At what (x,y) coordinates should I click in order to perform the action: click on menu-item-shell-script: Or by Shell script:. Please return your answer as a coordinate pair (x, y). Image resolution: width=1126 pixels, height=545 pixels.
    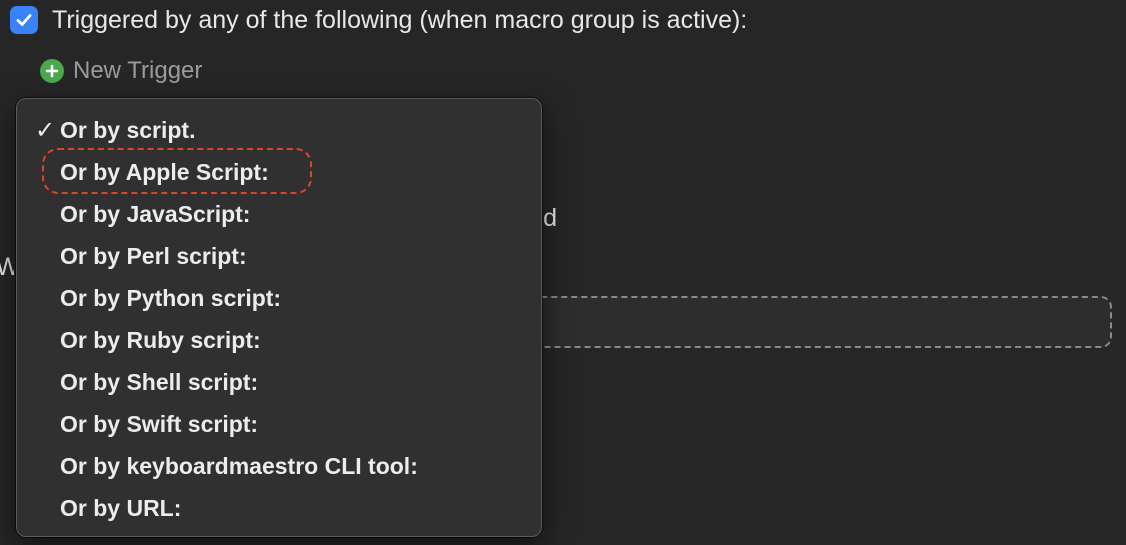
    Looking at the image, I should click on (279, 382).